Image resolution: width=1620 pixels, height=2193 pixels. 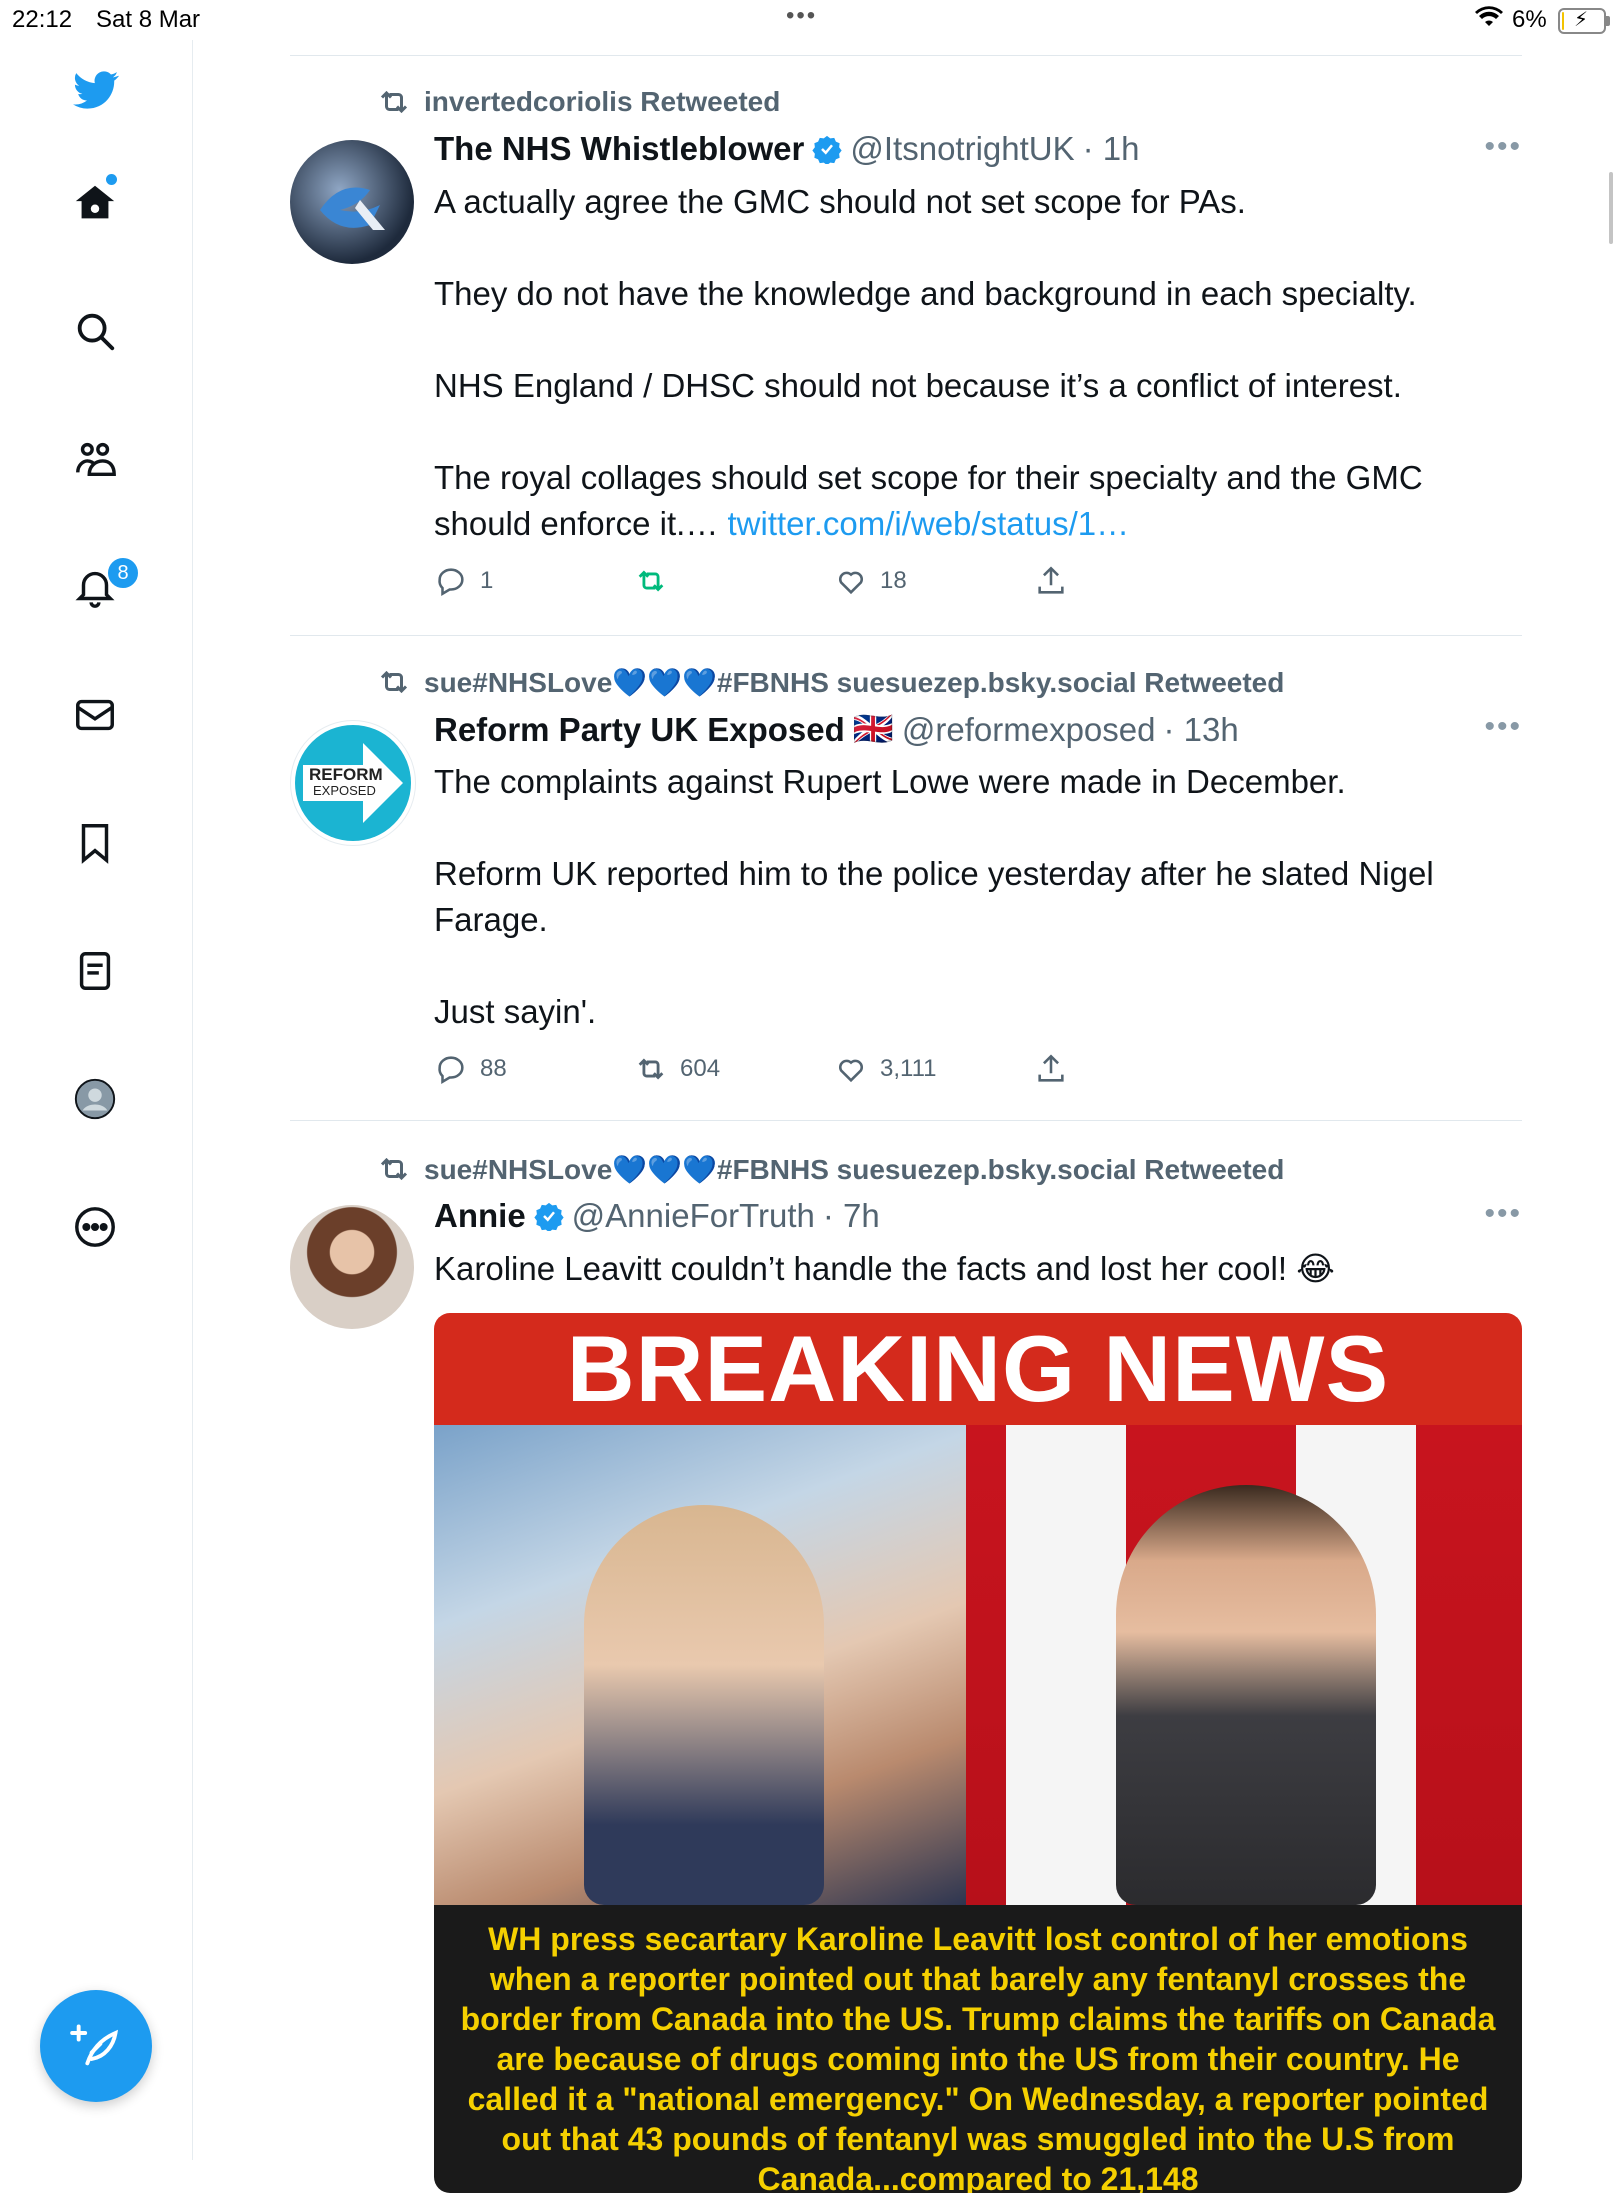 I want to click on tweet-time: · 13h, so click(x=1200, y=730).